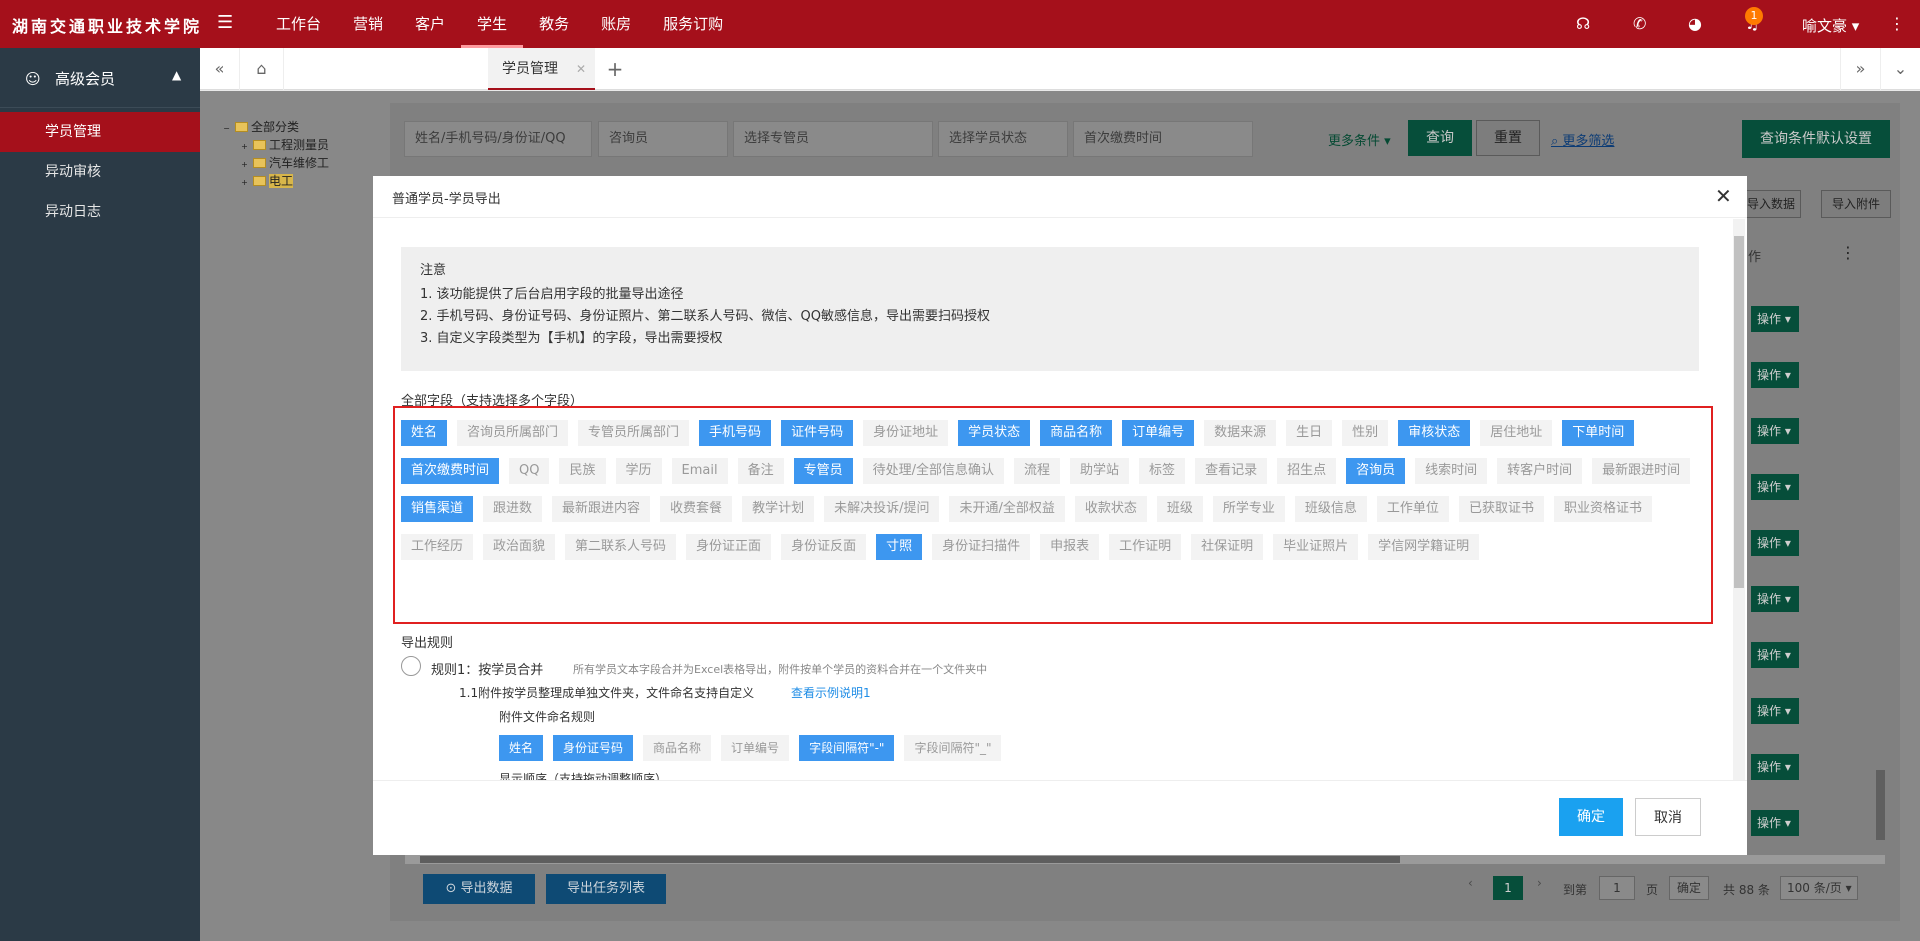 This screenshot has width=1920, height=941. What do you see at coordinates (1440, 138) in the screenshot?
I see `query-button: 查询` at bounding box center [1440, 138].